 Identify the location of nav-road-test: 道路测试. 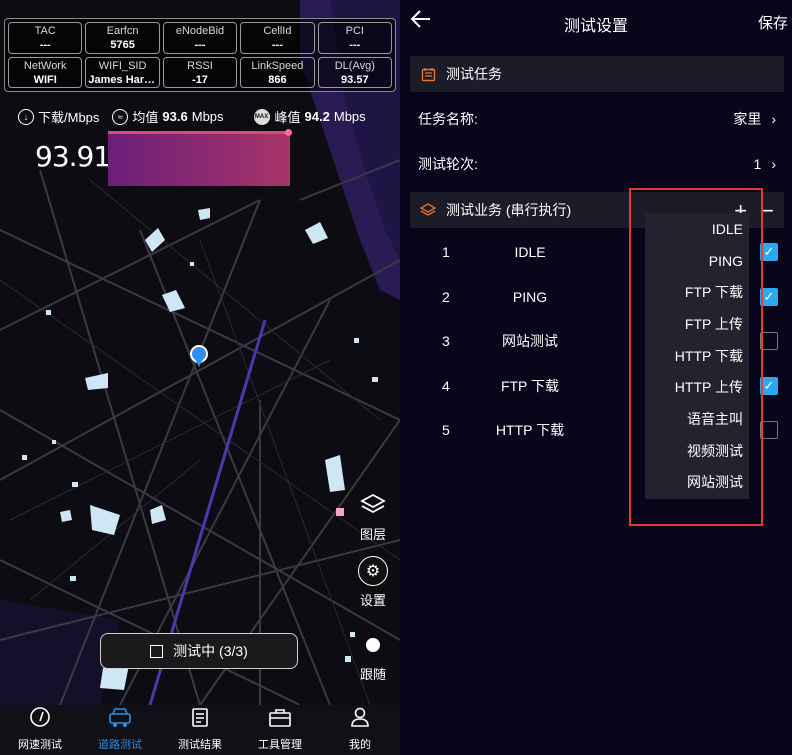
(120, 730).